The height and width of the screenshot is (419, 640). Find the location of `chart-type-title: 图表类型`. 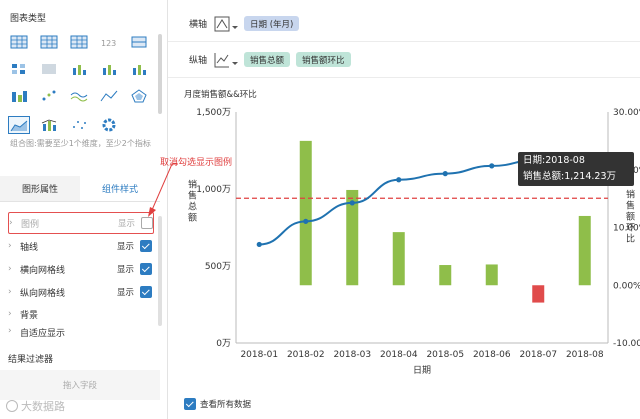

chart-type-title: 图表类型 is located at coordinates (28, 19).